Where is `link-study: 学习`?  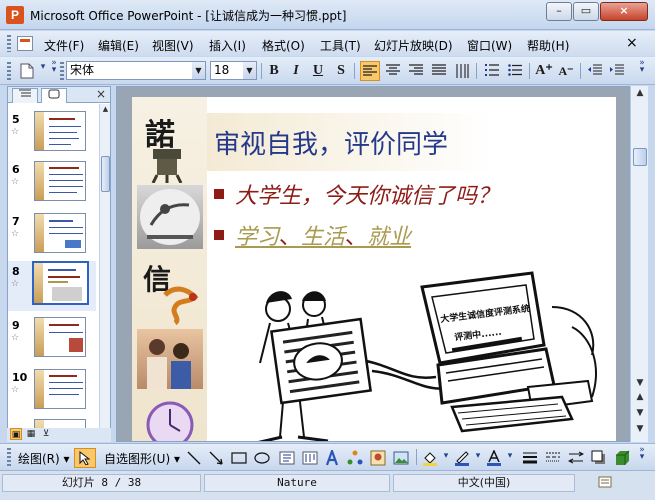 link-study: 学习 is located at coordinates (257, 237).